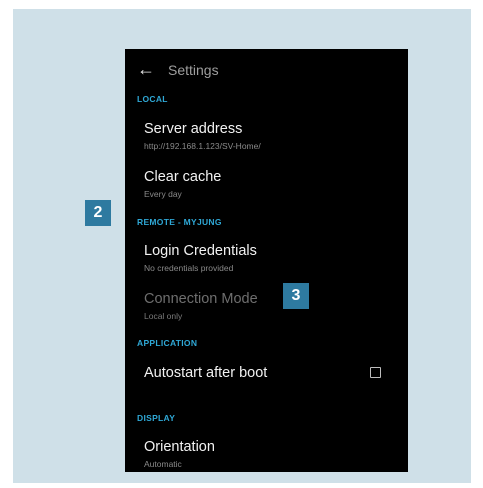  What do you see at coordinates (266, 187) in the screenshot?
I see `setting-clear-cache: Clear cache Every day` at bounding box center [266, 187].